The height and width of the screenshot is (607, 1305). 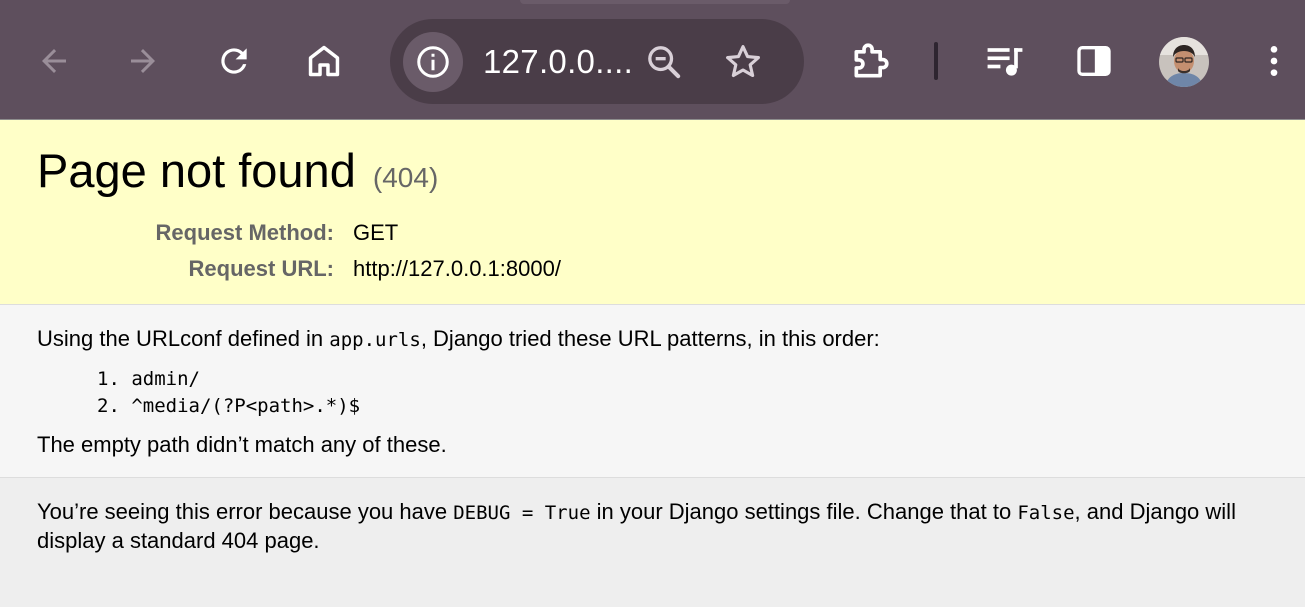 I want to click on menu-dots-icon, so click(x=1274, y=61).